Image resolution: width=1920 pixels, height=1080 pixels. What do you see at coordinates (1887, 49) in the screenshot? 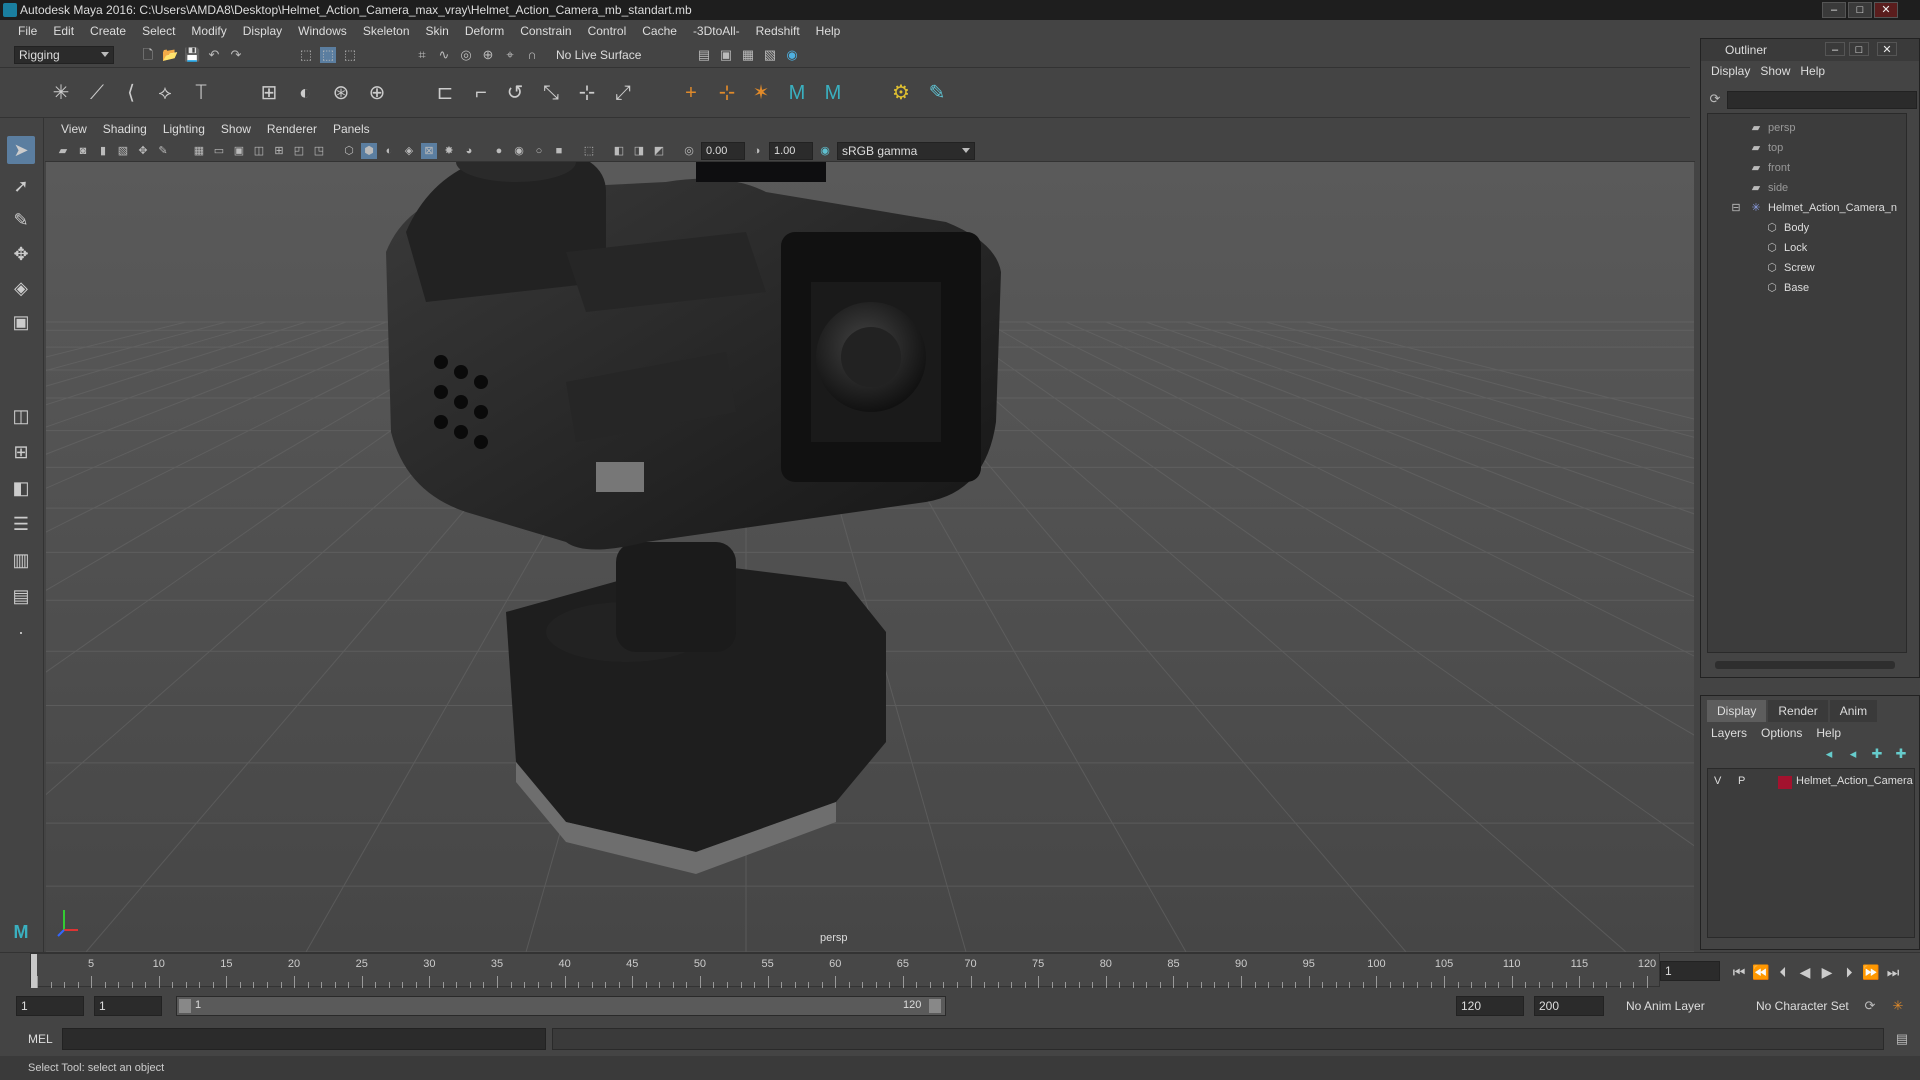
I see `outliner-close-button: ✕` at bounding box center [1887, 49].